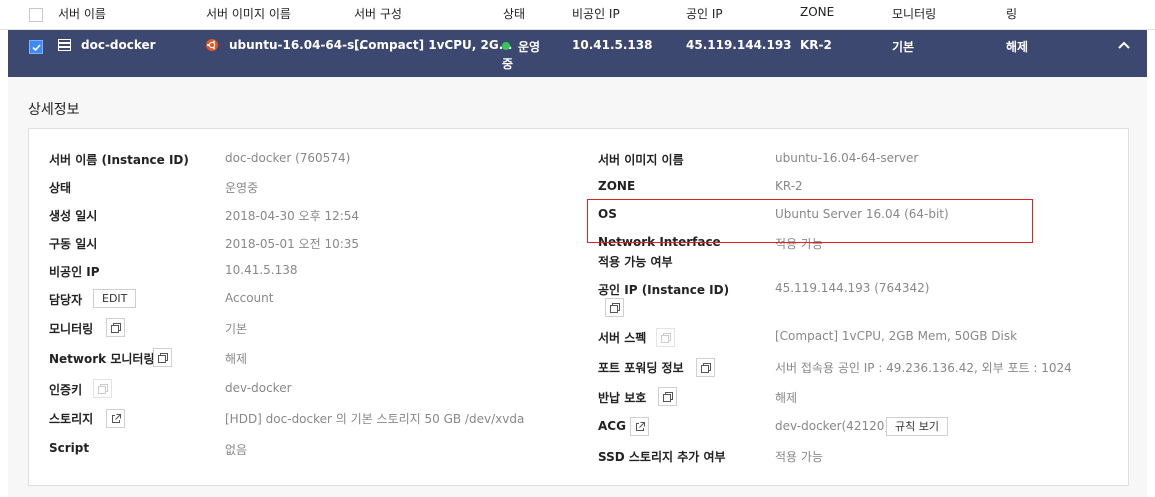 The width and height of the screenshot is (1155, 497). What do you see at coordinates (236, 450) in the screenshot?
I see `value-script: 없음` at bounding box center [236, 450].